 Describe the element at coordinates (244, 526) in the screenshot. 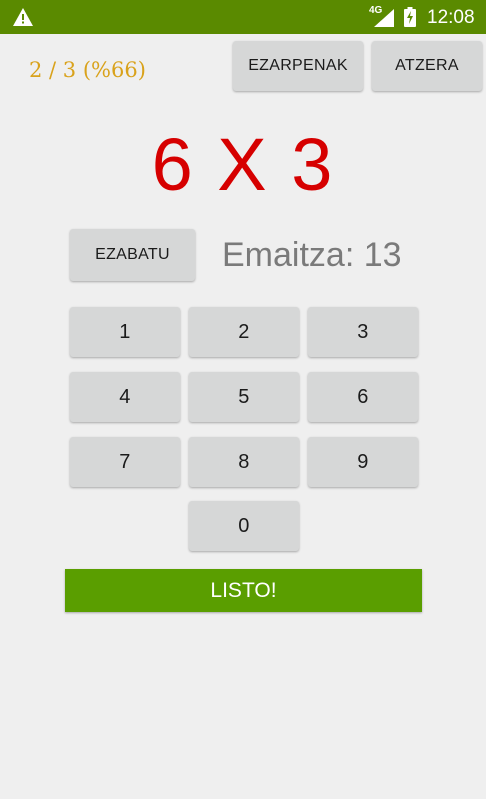

I see `key-0-button: 0` at that location.